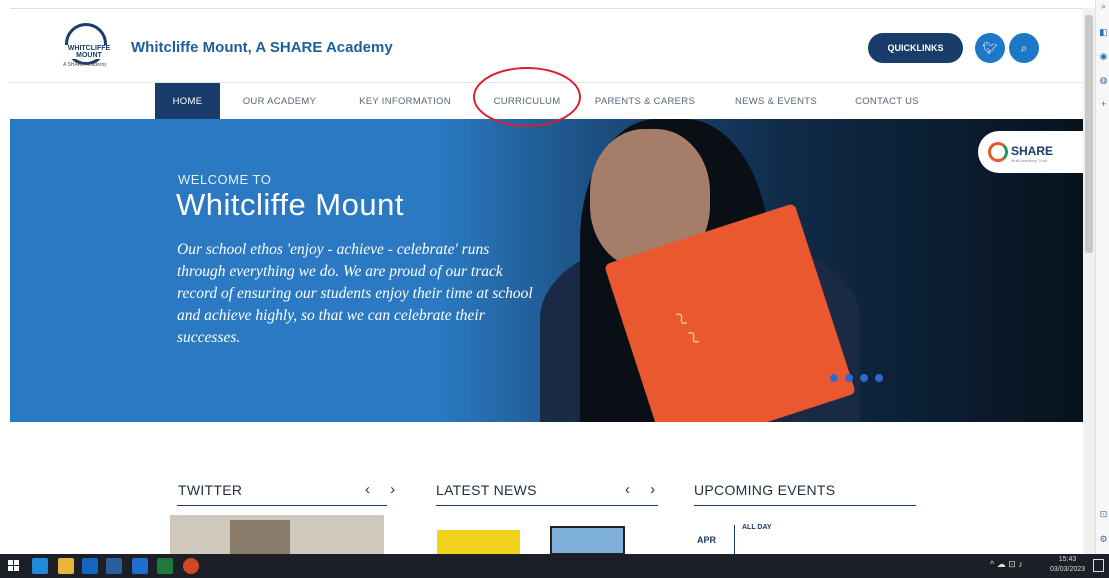  Describe the element at coordinates (1067, 565) in the screenshot. I see `clock: 15:43 03/03/2023` at that location.